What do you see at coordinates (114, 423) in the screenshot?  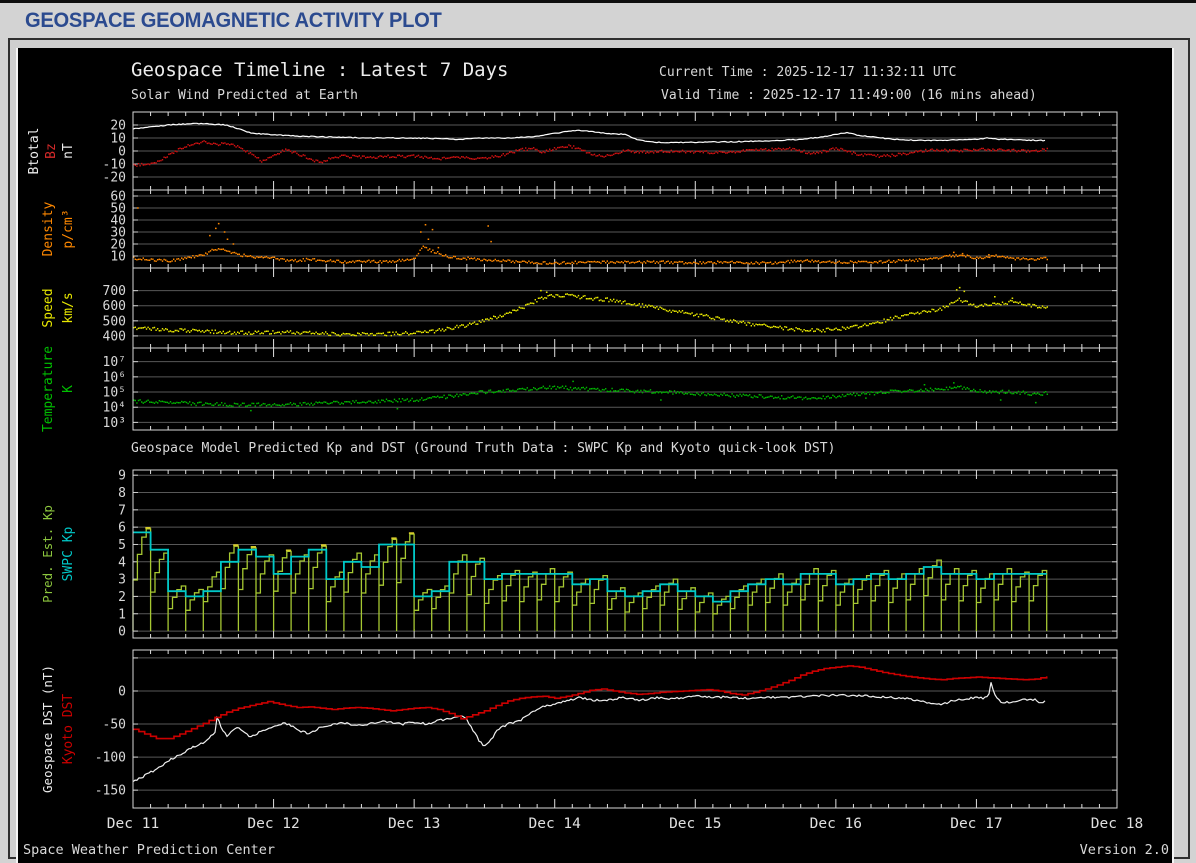 I see `svg-text: 10³` at bounding box center [114, 423].